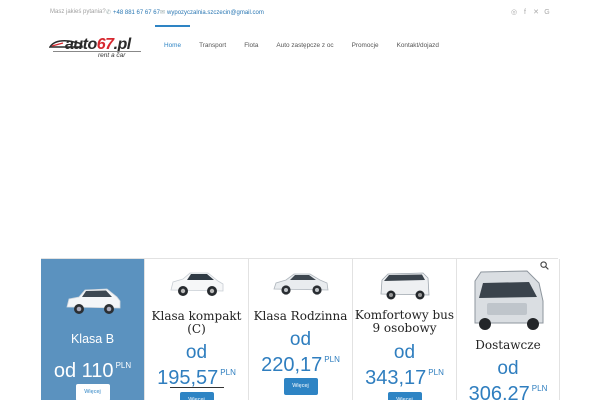 This screenshot has width=600, height=400. I want to click on card-title: Klasa Rodzinna, so click(300, 316).